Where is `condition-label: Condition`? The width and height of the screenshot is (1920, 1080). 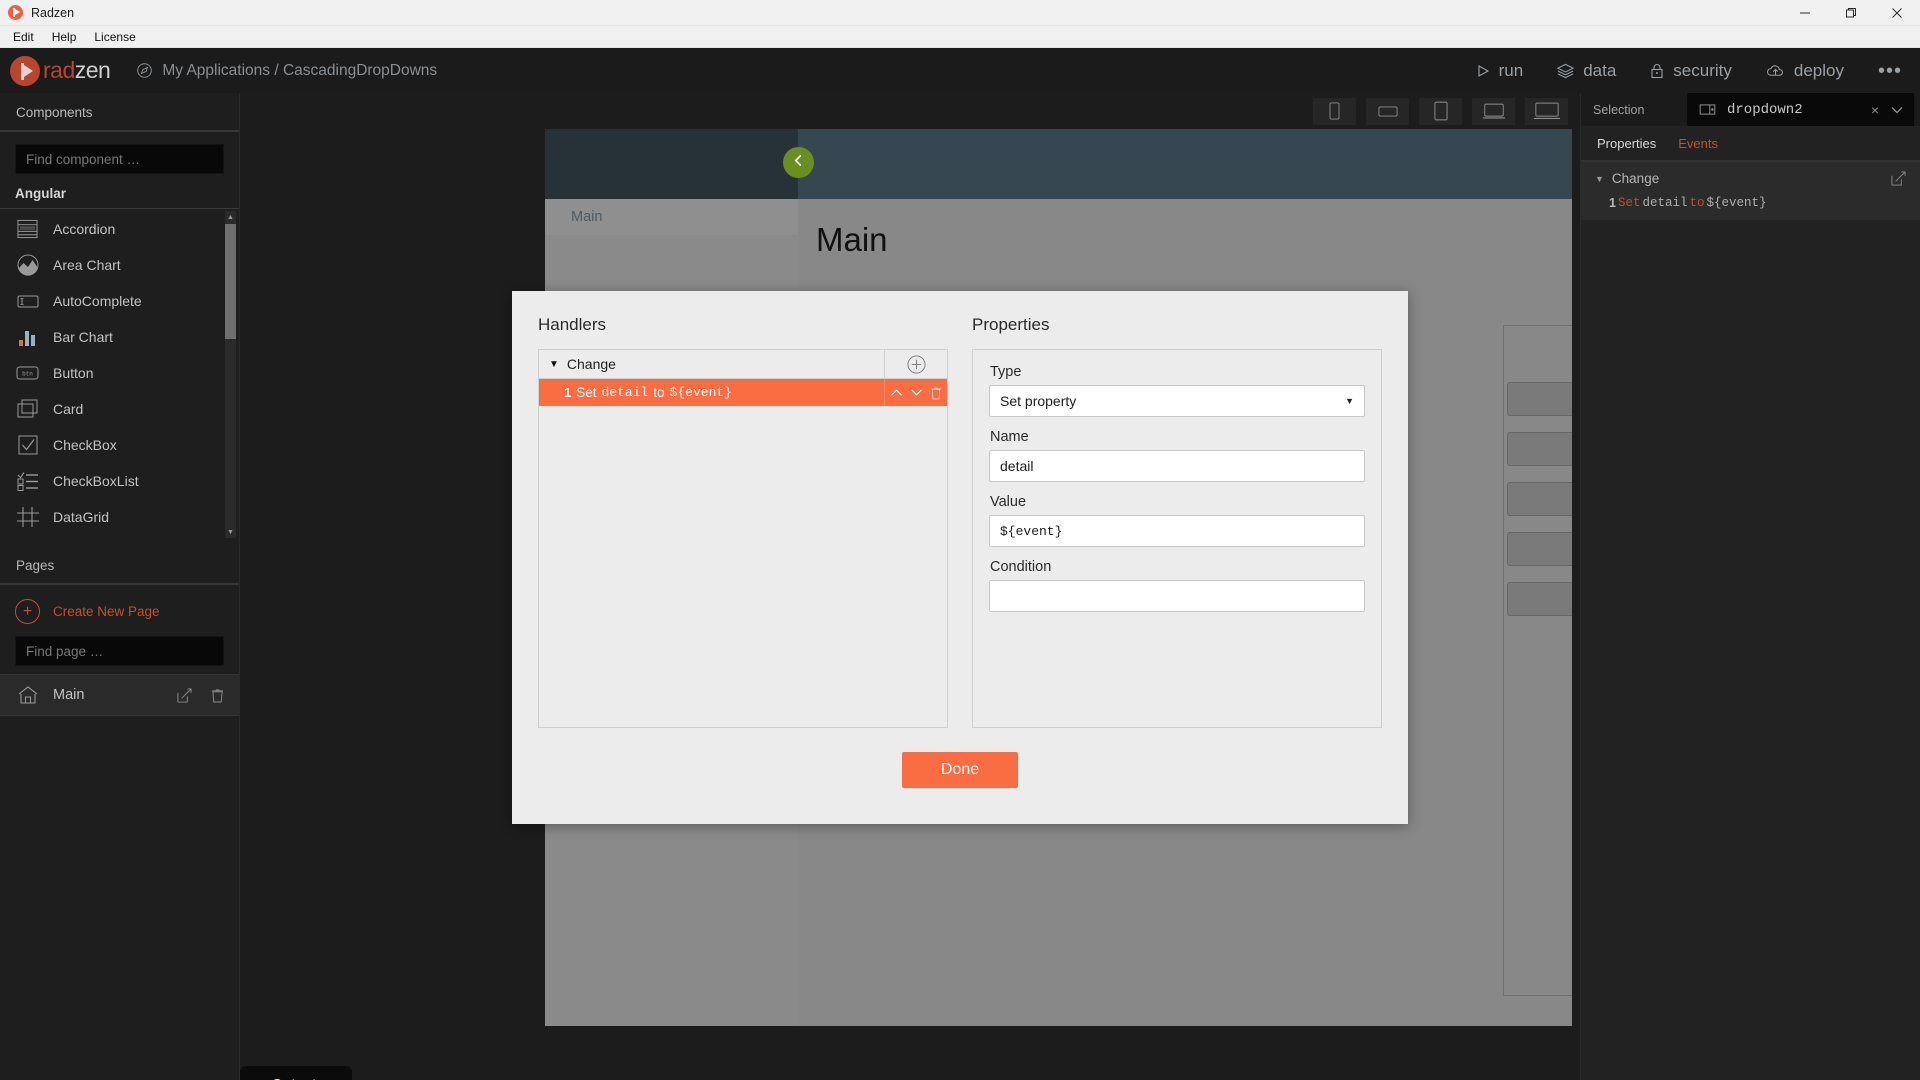 condition-label: Condition is located at coordinates (1021, 567).